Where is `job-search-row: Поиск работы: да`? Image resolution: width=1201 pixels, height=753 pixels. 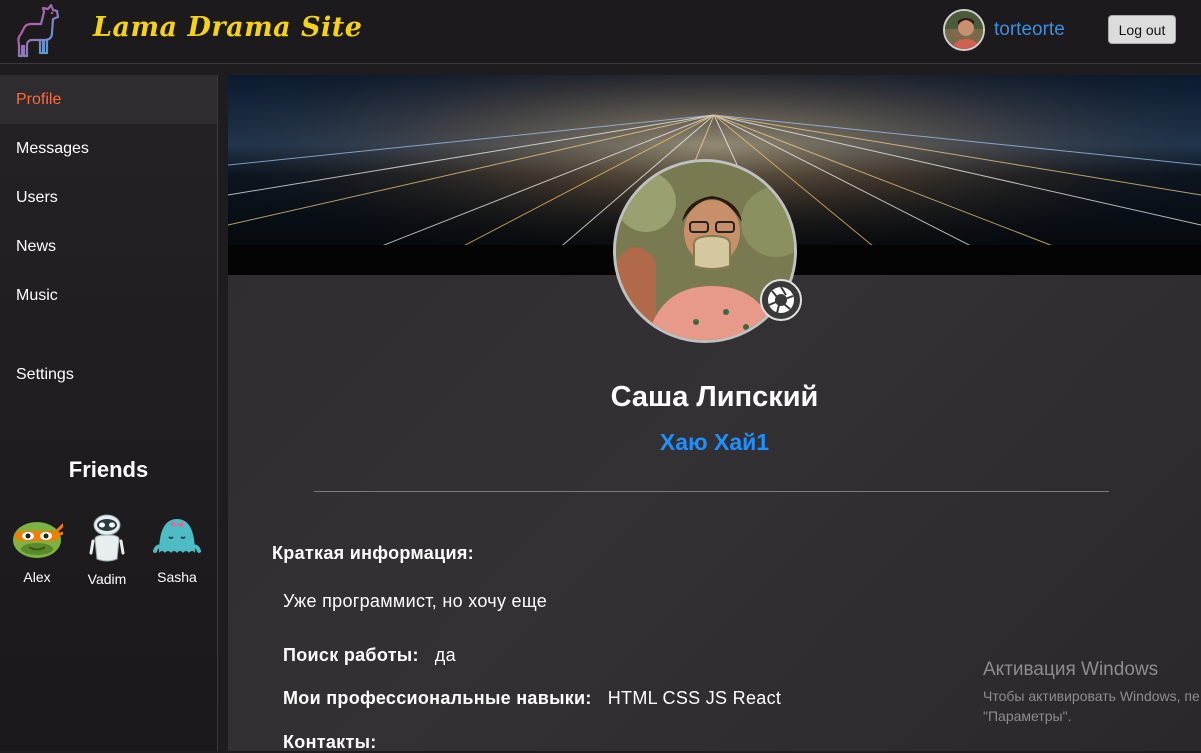
job-search-row: Поиск работы: да is located at coordinates (369, 655).